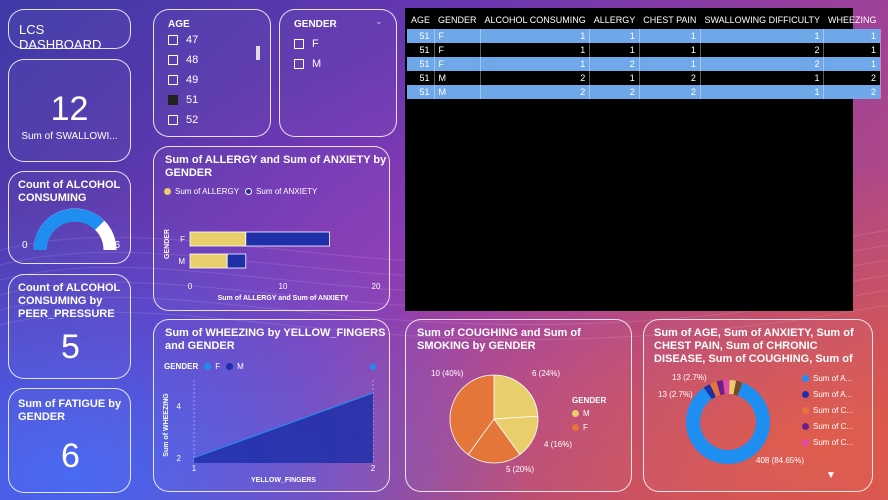 This screenshot has height=500, width=888. What do you see at coordinates (447, 373) in the screenshot?
I see `pie-data-label: 10 (40%)` at bounding box center [447, 373].